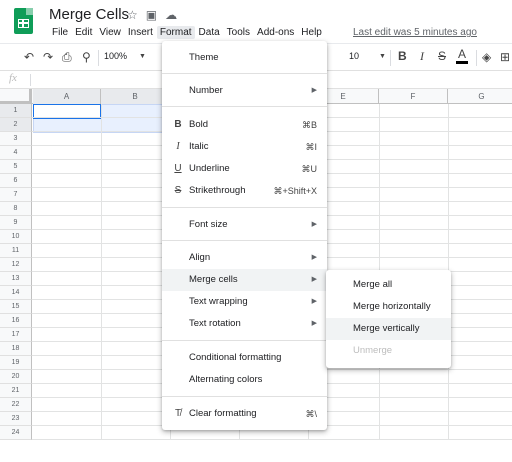  What do you see at coordinates (16, 223) in the screenshot?
I see `row-header: 9` at bounding box center [16, 223].